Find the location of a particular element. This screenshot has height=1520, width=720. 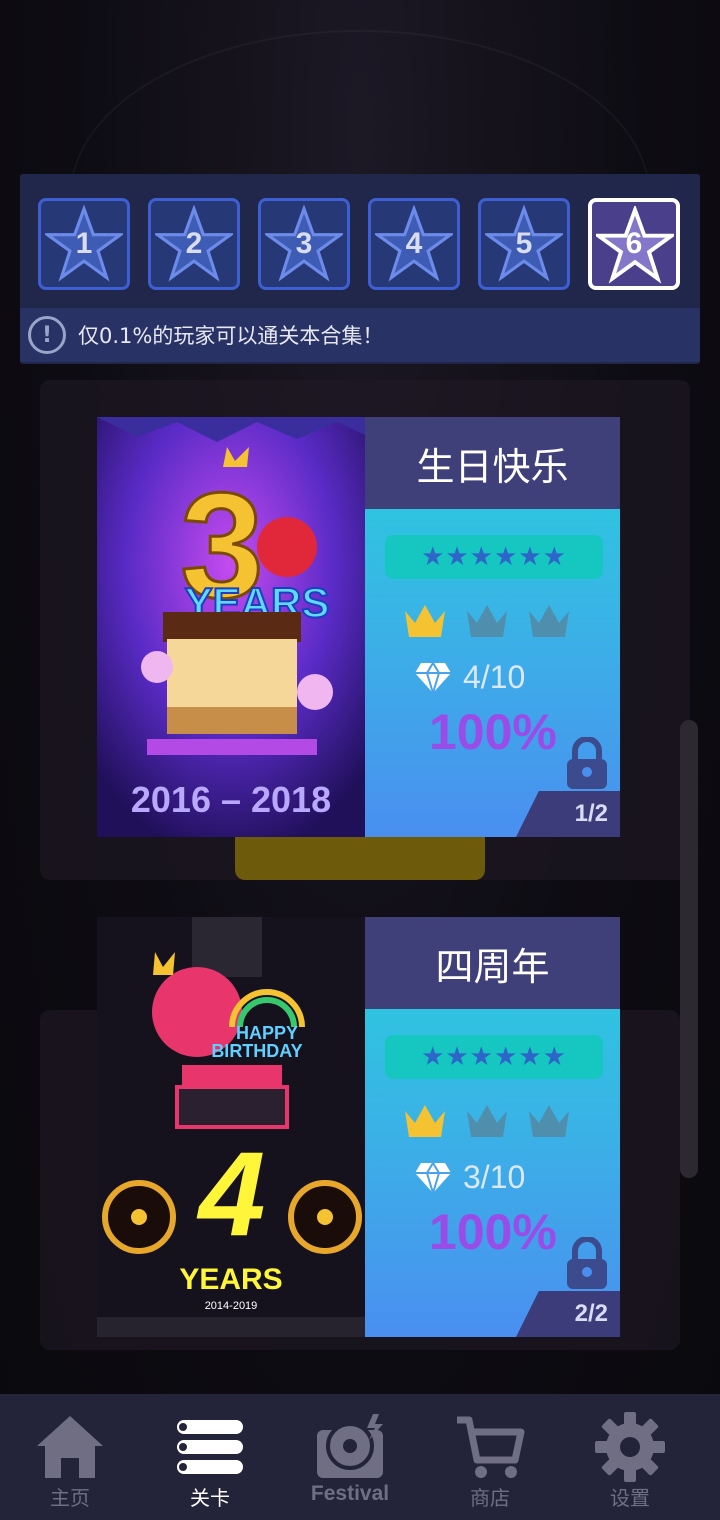

notice-bar: ! 仅0.1%的玩家可以通关本合集！ is located at coordinates (360, 335).